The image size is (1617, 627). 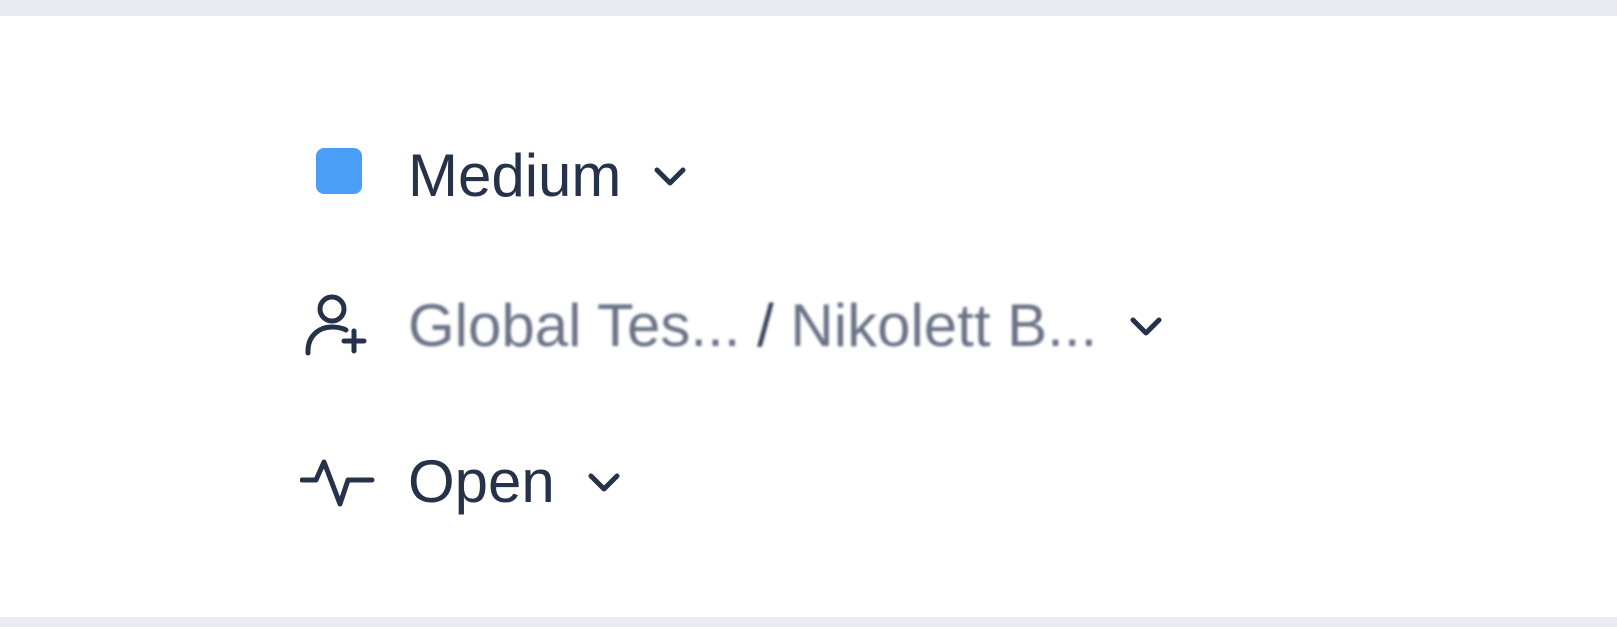 I want to click on activity-icon, so click(x=337, y=482).